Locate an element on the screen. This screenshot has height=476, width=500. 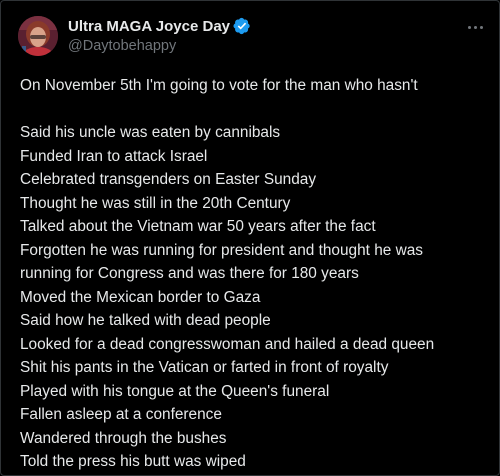
verified-badge-icon is located at coordinates (242, 26).